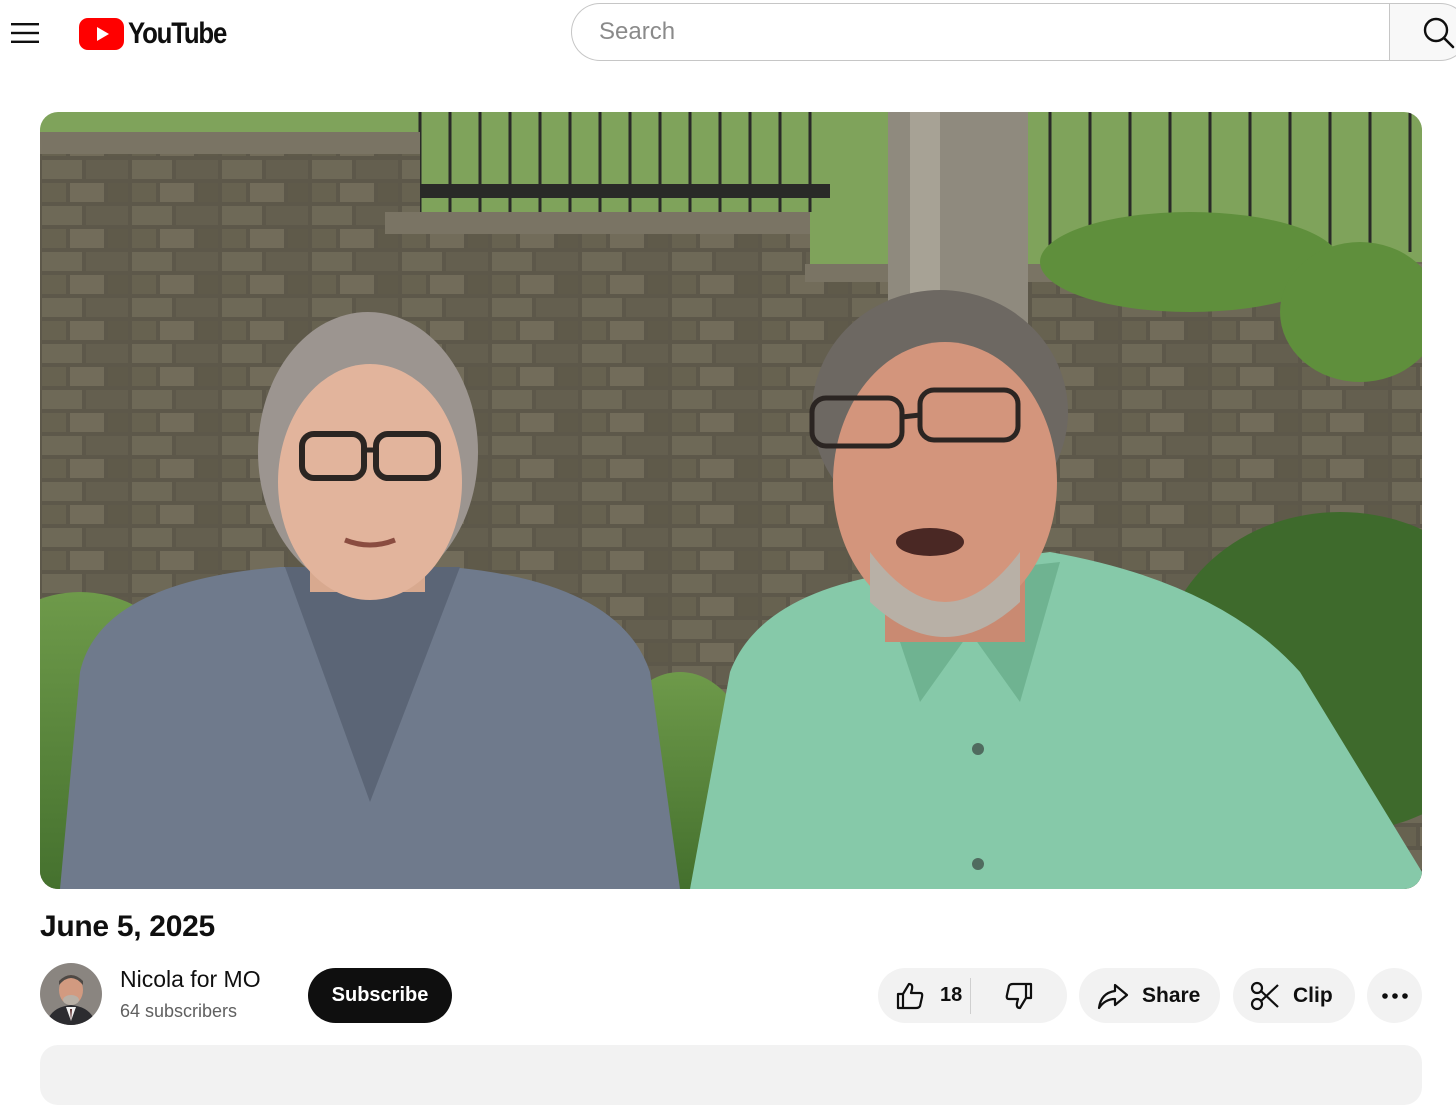 The width and height of the screenshot is (1456, 1105). I want to click on clip-label: Clip, so click(1313, 995).